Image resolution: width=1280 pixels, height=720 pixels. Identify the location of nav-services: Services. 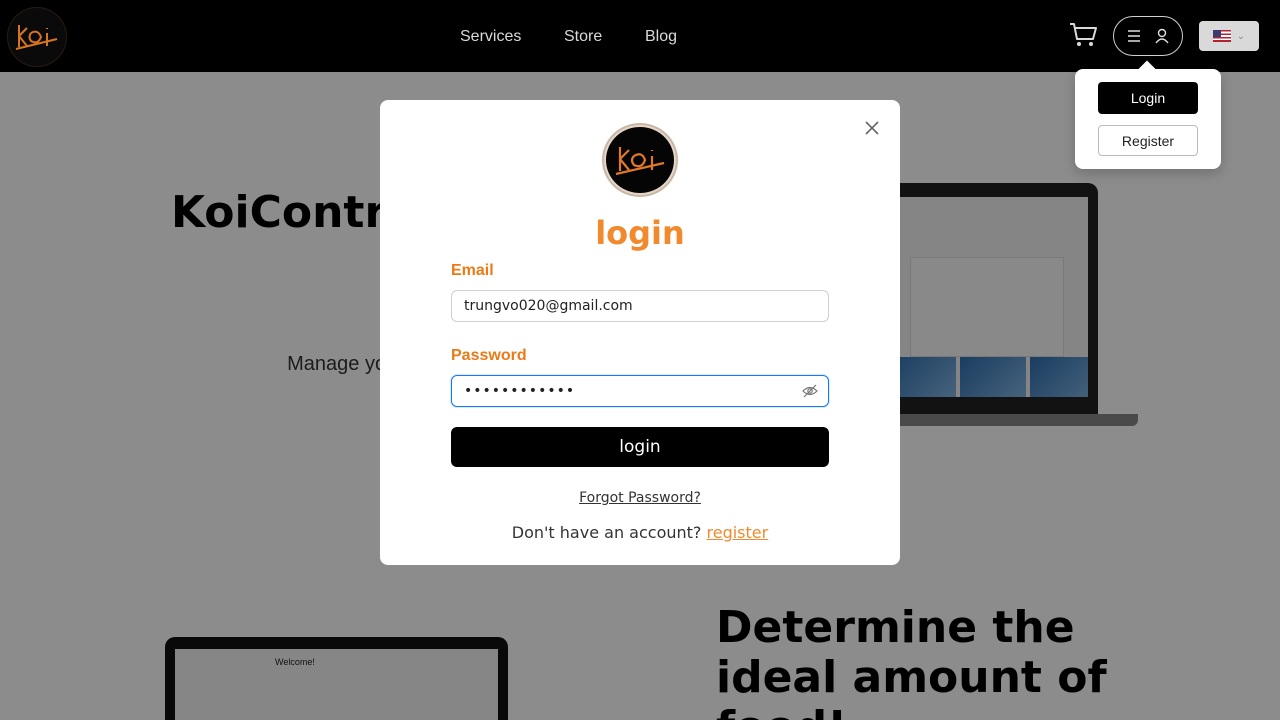
(490, 37).